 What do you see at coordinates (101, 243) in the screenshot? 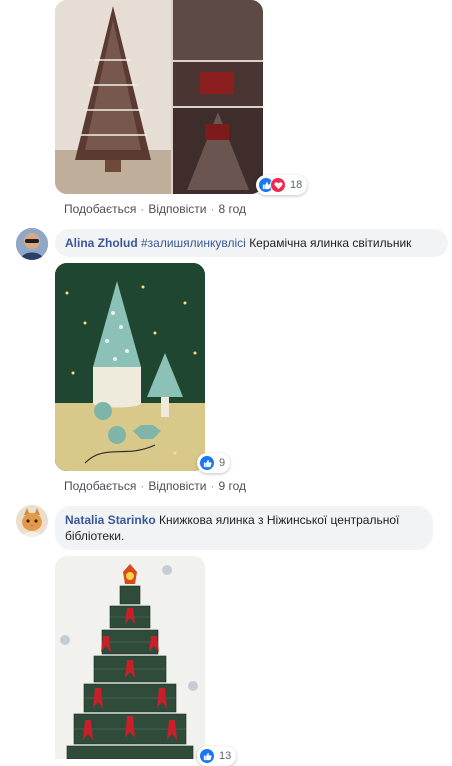
I see `comment-author: Alina Zholud` at bounding box center [101, 243].